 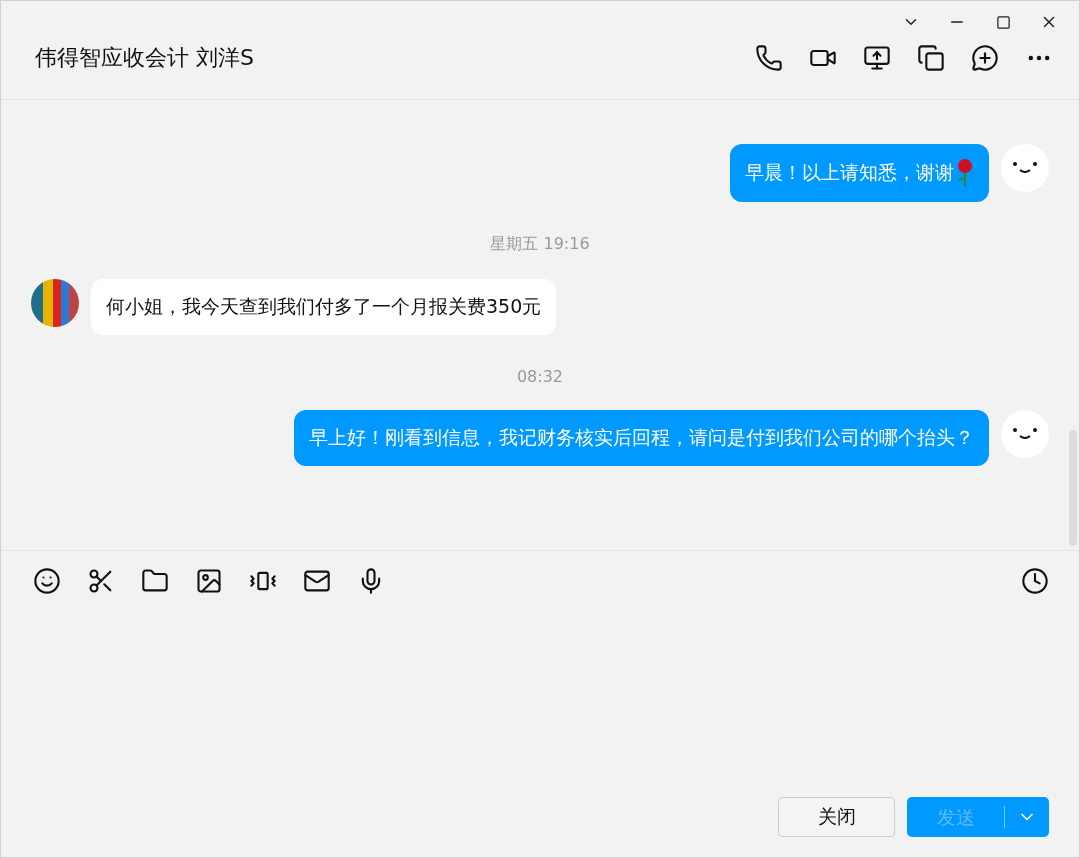 I want to click on message-bubble: 何小姐，我今天查到我们付多了一个月报关费350元, so click(x=324, y=307).